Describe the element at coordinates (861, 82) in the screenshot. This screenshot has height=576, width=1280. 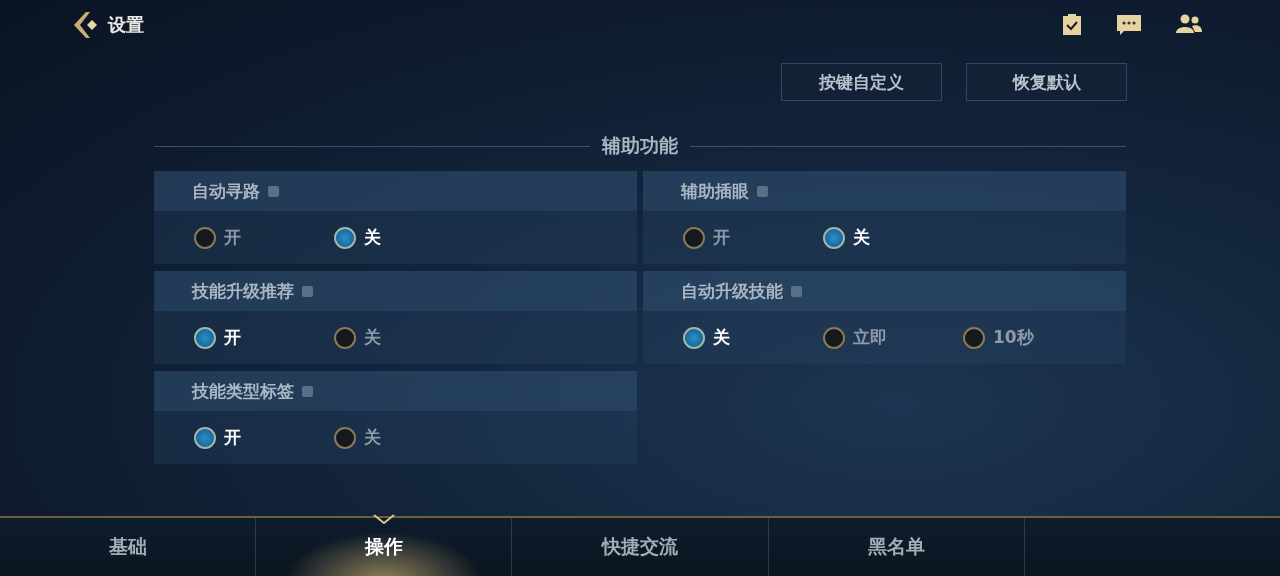
I see `action-button: 按键自定义` at that location.